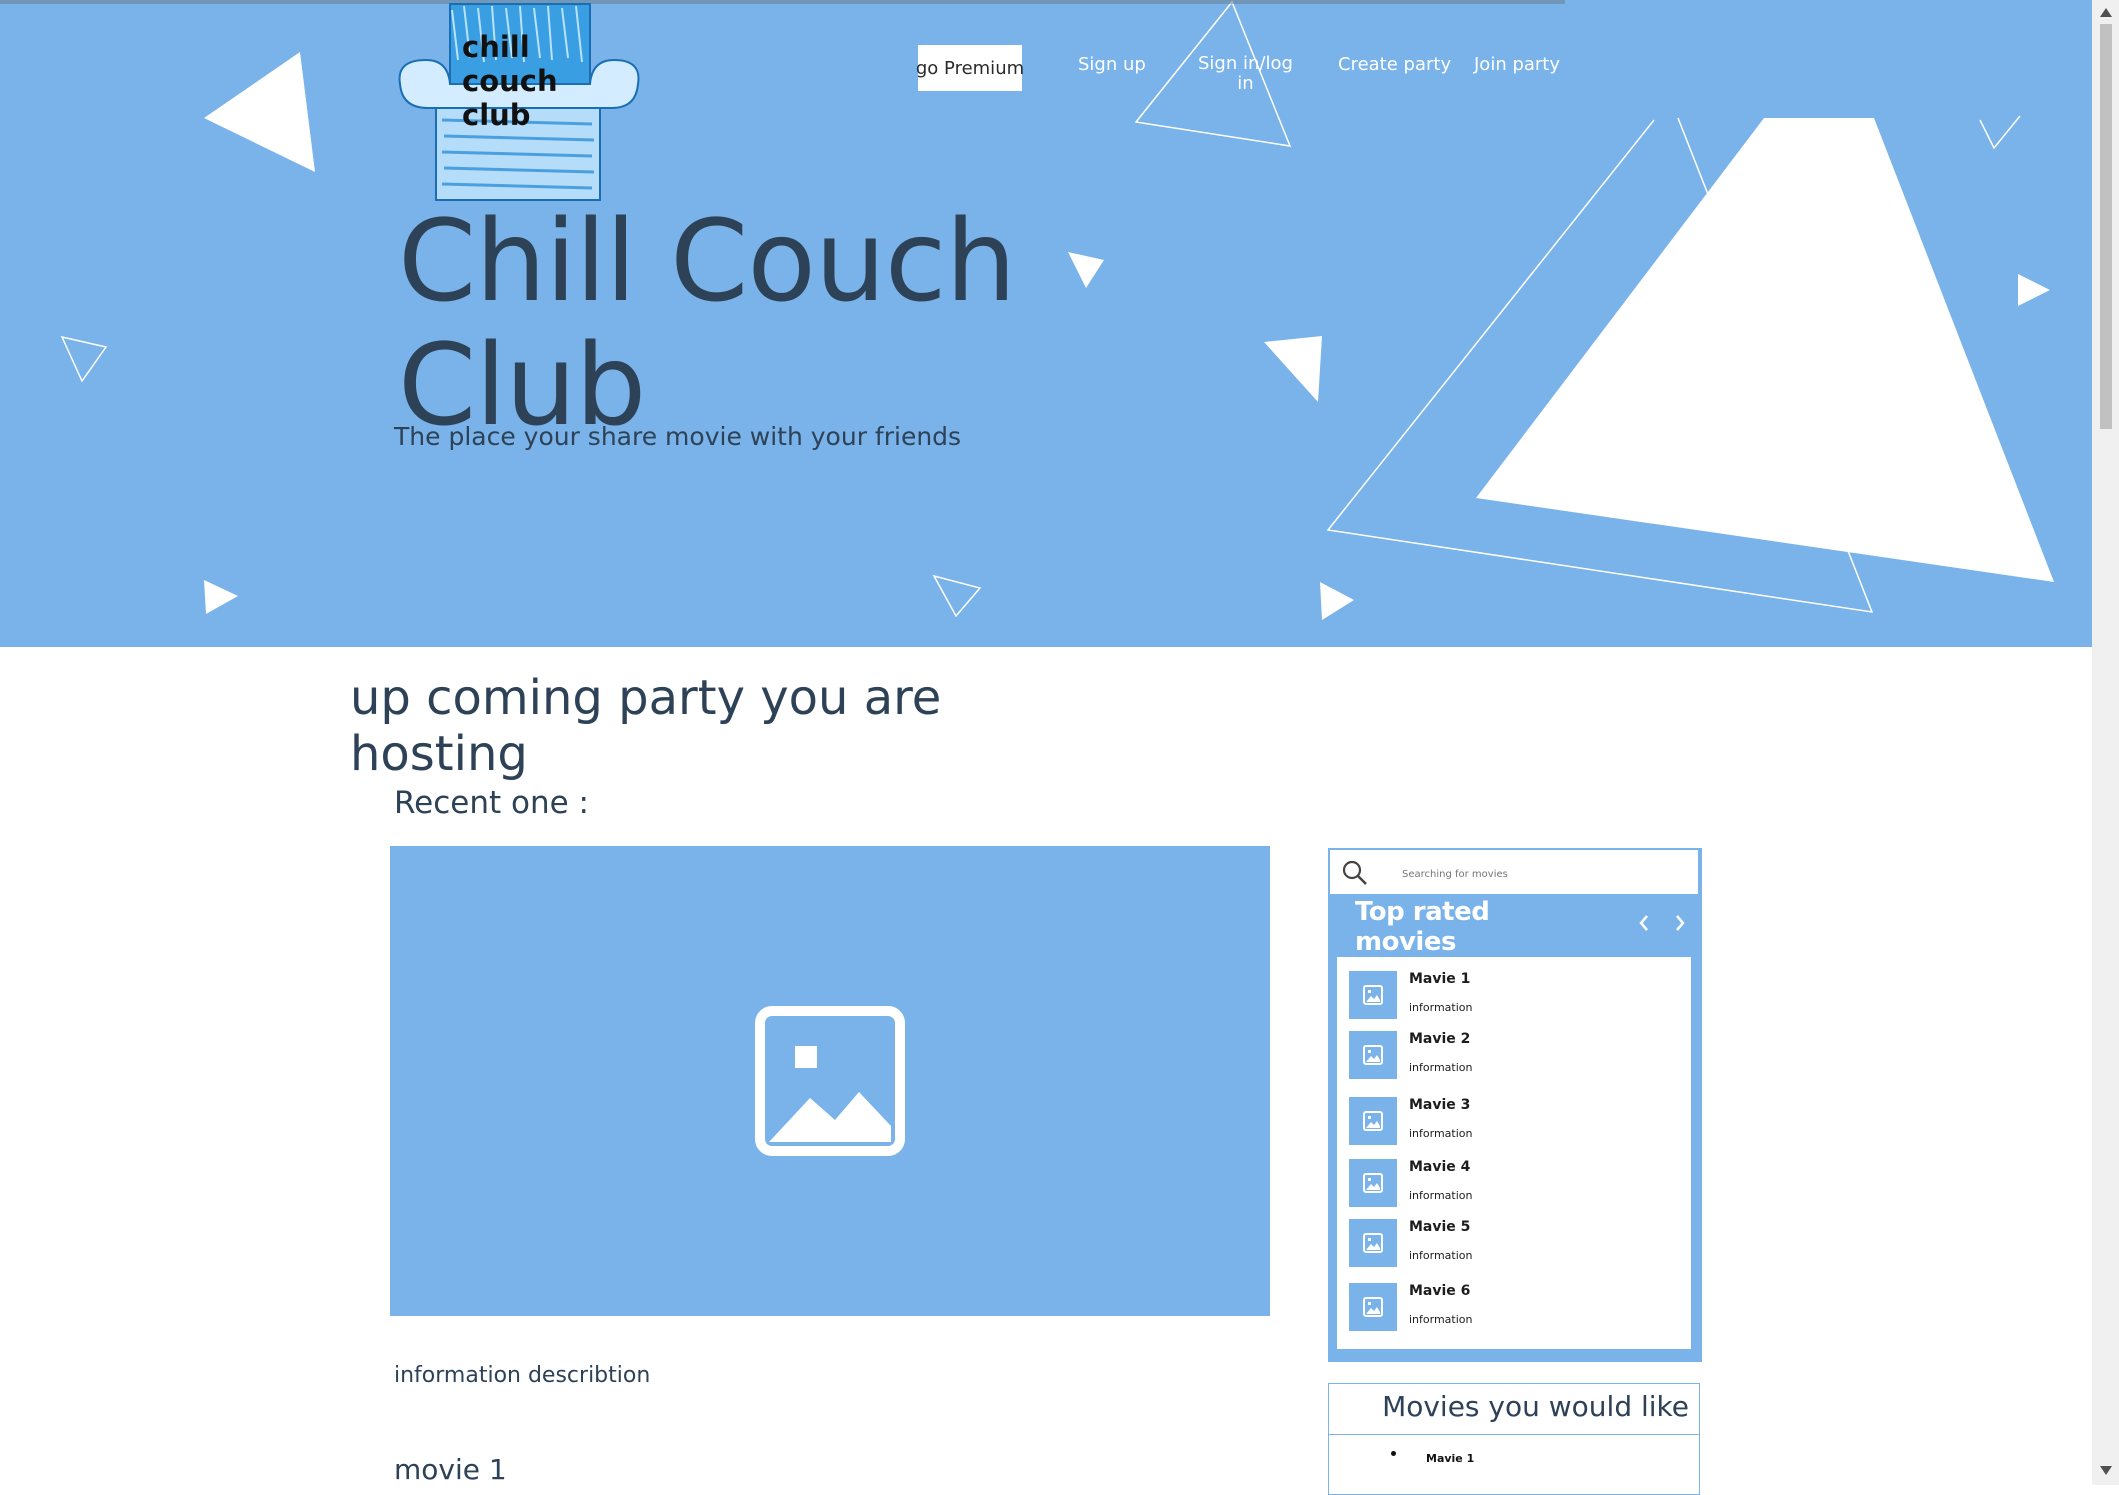  What do you see at coordinates (1514, 1061) in the screenshot?
I see `list-item: Mavie 2 information` at bounding box center [1514, 1061].